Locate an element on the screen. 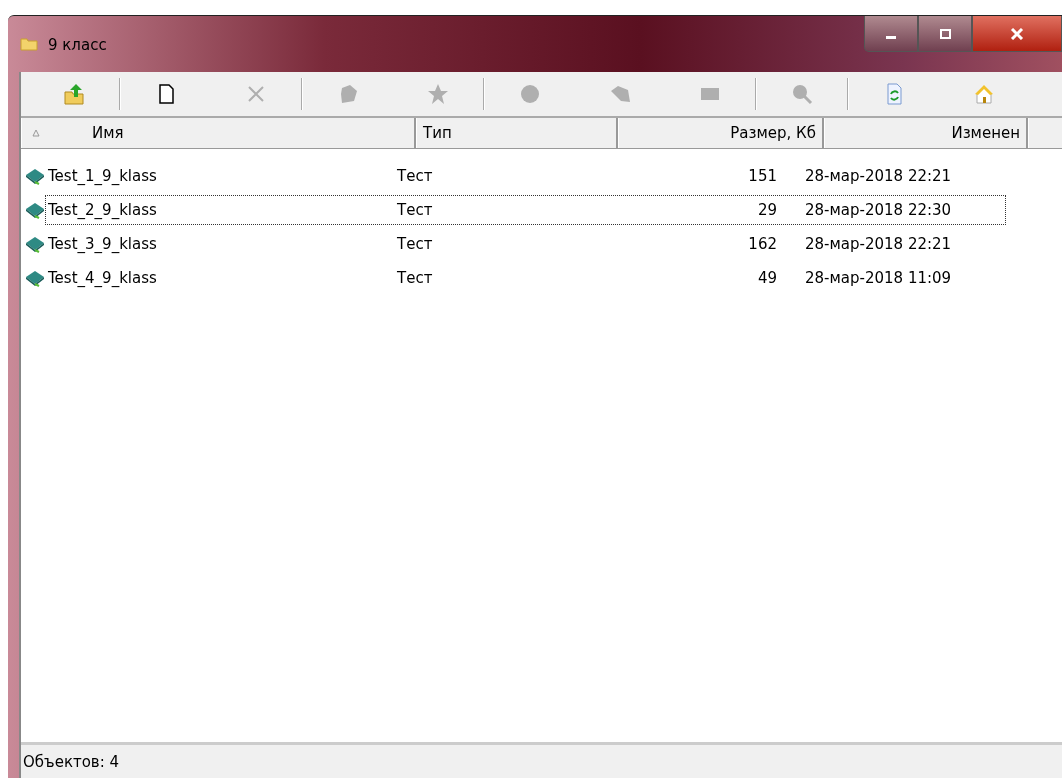  close-button is located at coordinates (1017, 34).